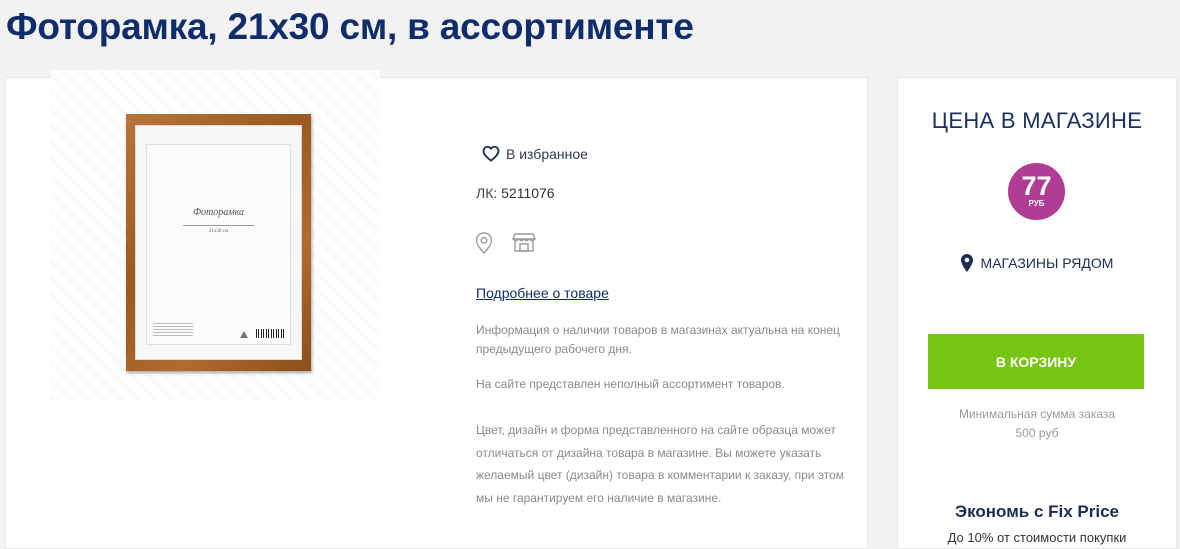 This screenshot has width=1180, height=549. I want to click on product-image: Фоторамка 21x30 см, so click(218, 242).